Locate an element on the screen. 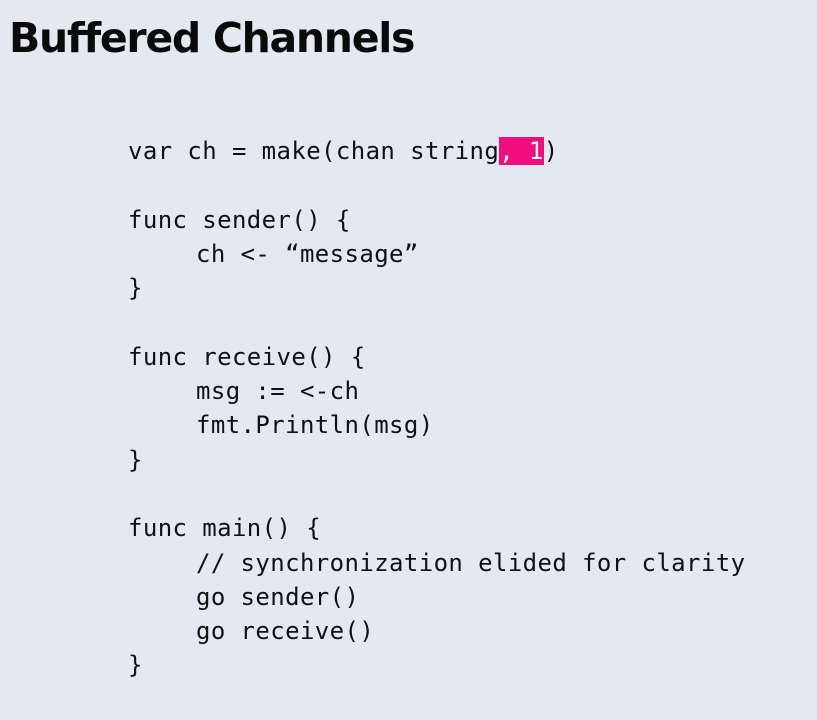  code-line-channel-decl: var ch = make(chan string, 1) is located at coordinates (436, 151).